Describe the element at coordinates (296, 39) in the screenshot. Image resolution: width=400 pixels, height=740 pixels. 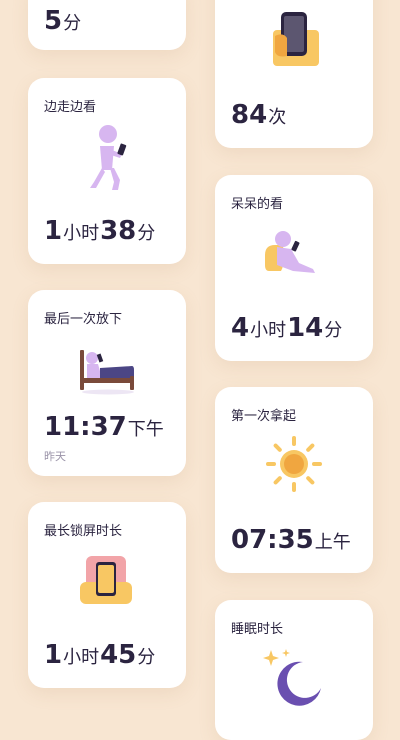
I see `hand-holding-phone-icon` at that location.